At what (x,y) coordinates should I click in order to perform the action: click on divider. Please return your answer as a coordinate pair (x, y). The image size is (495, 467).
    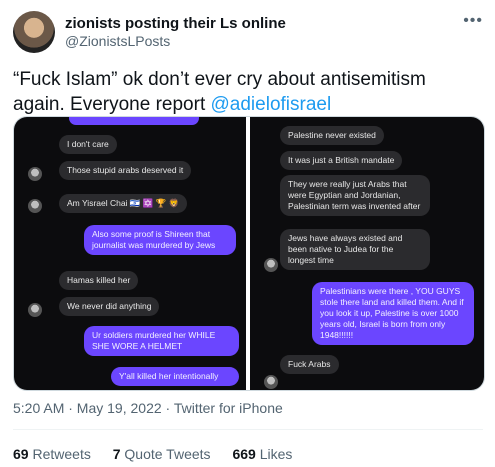
    Looking at the image, I should click on (248, 429).